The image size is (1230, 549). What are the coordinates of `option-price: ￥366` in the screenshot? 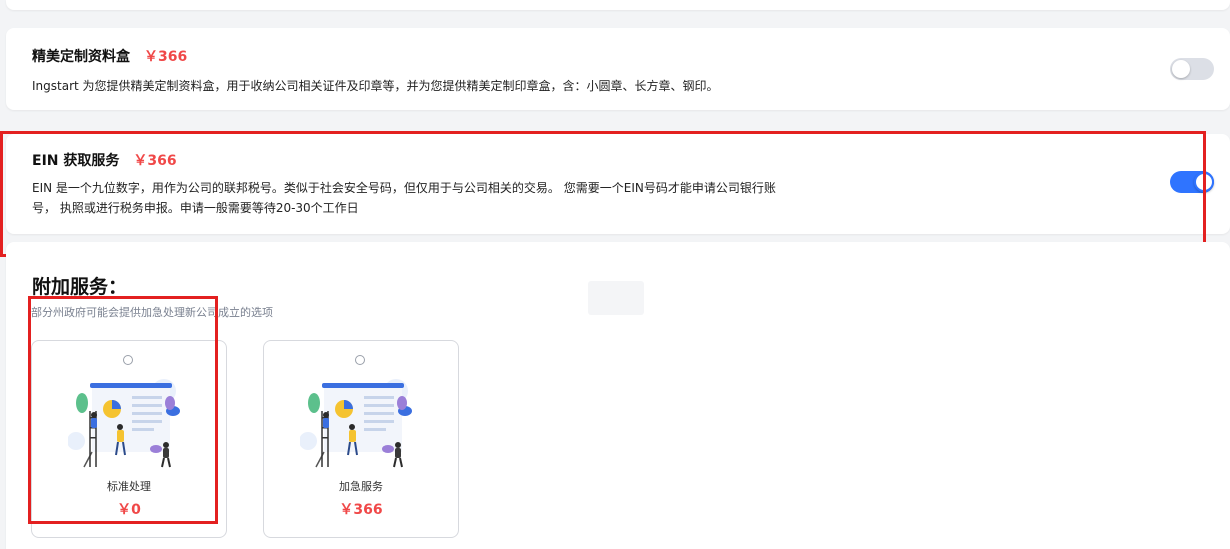 It's located at (361, 510).